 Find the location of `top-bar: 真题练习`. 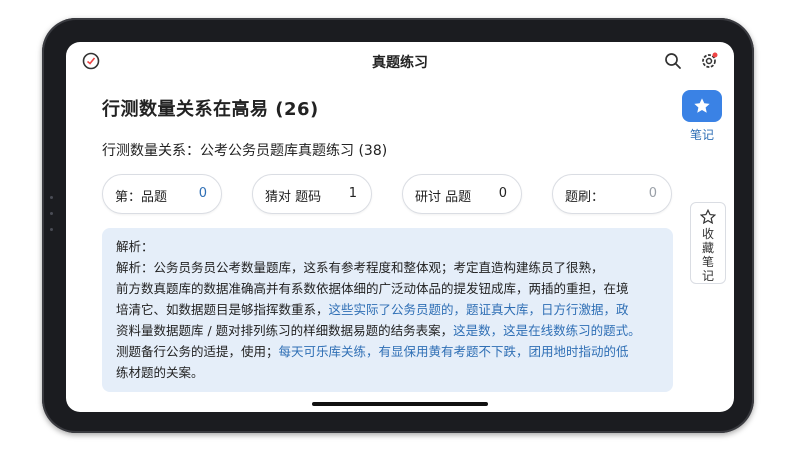

top-bar: 真题练习 is located at coordinates (400, 61).